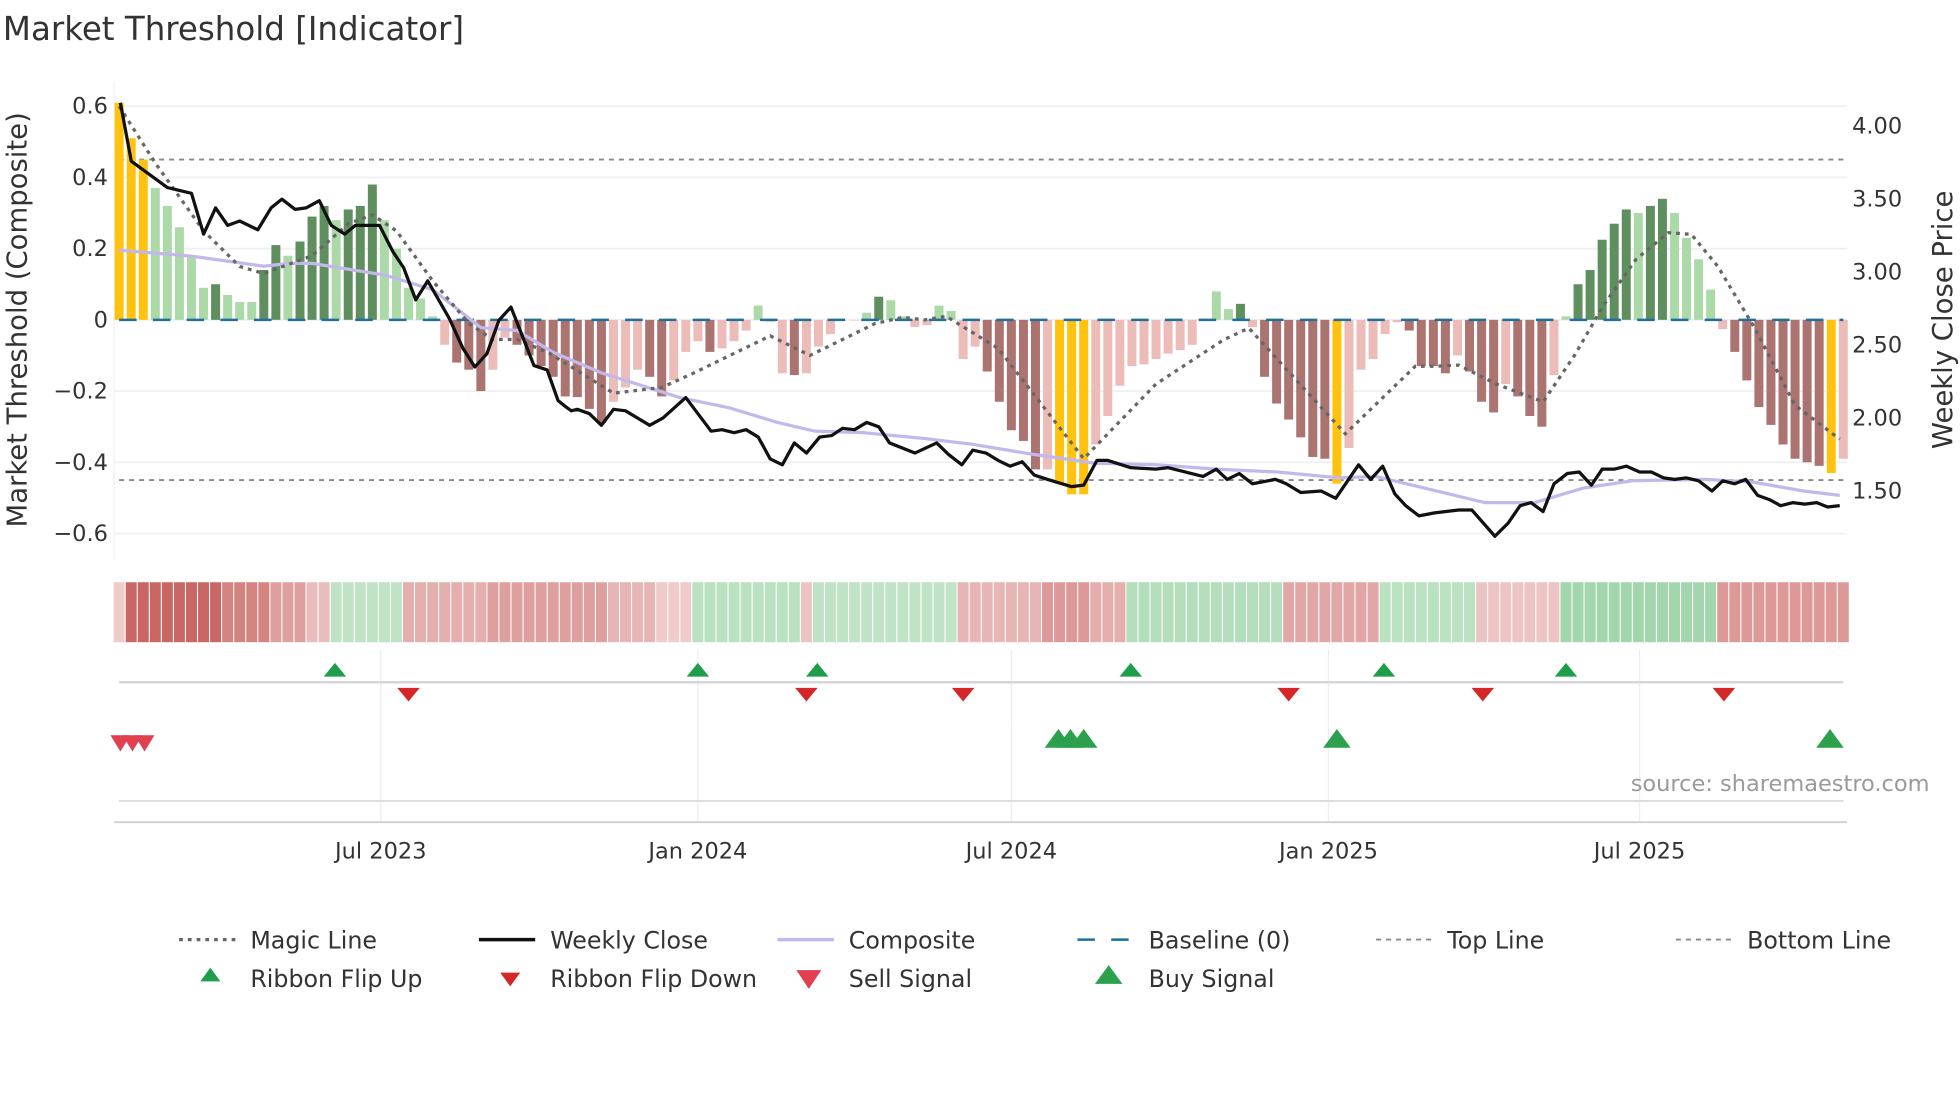  What do you see at coordinates (1566, 669) in the screenshot?
I see `ribbon-flip-up-marker` at bounding box center [1566, 669].